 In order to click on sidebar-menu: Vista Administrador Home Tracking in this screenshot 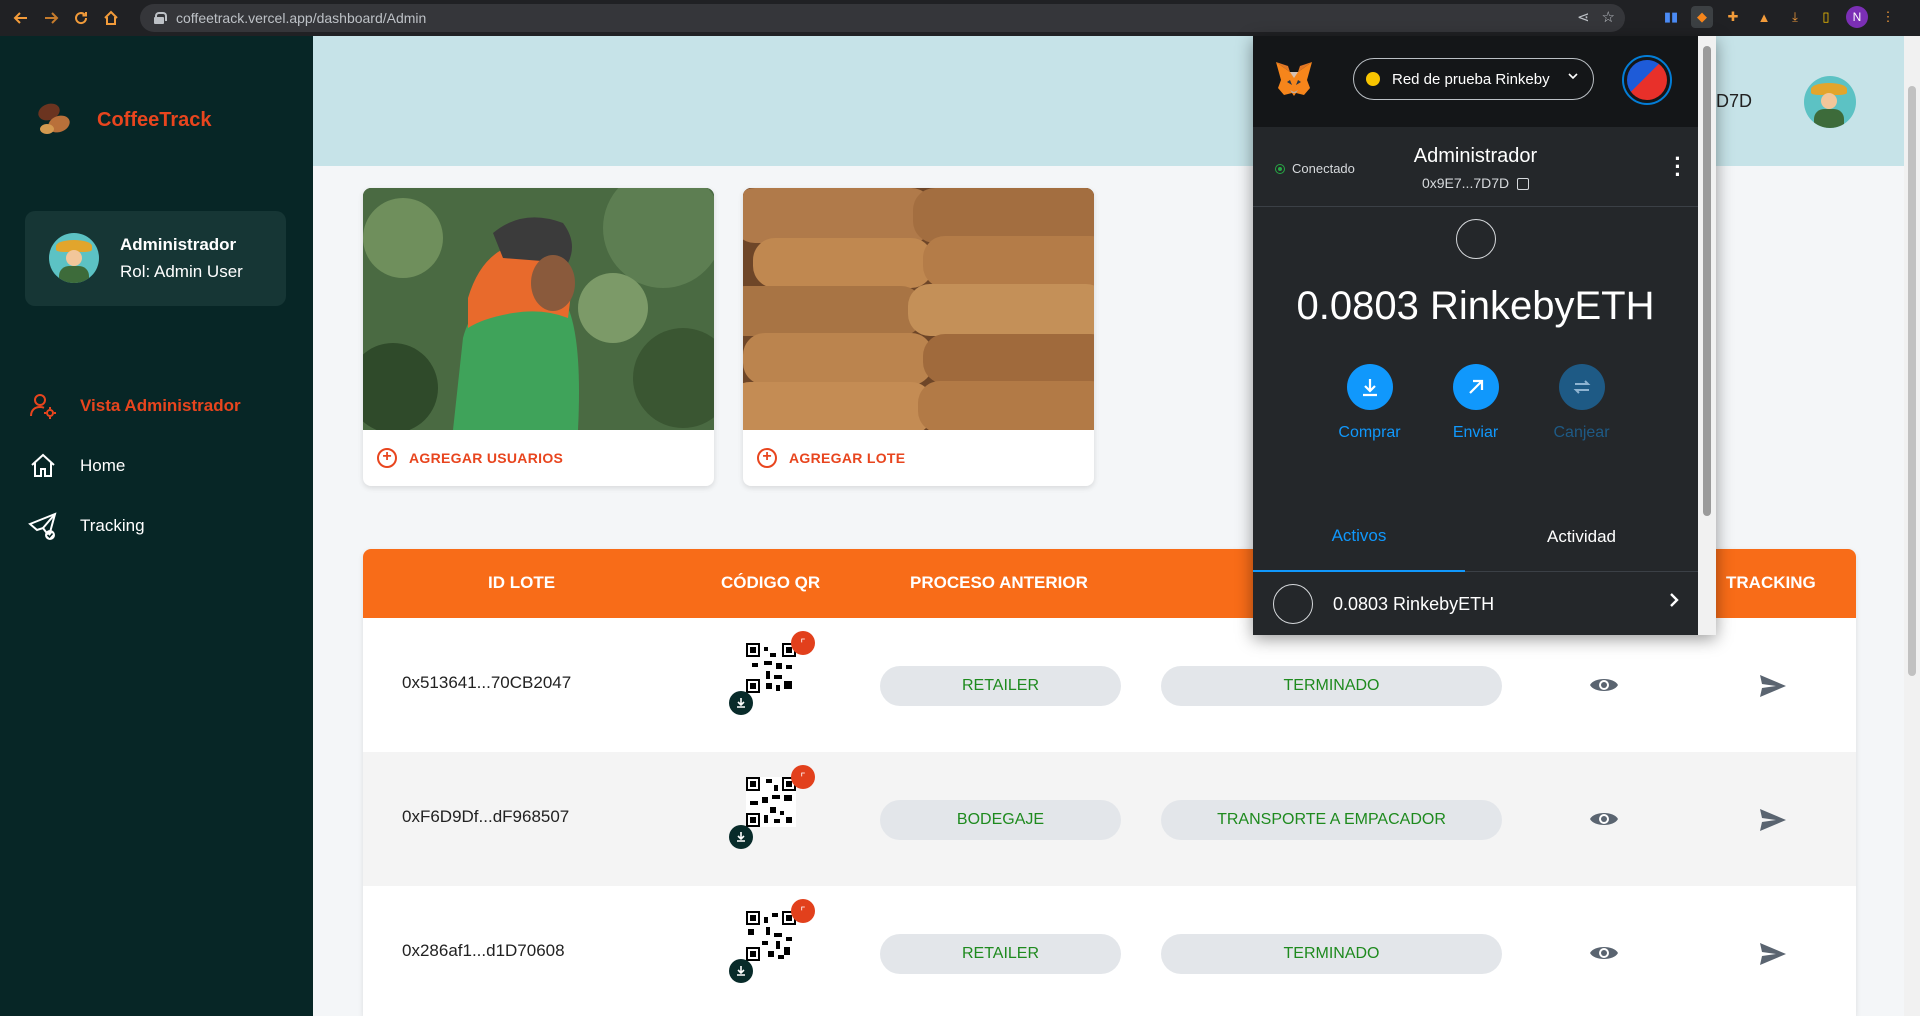, I will do `click(134, 466)`.